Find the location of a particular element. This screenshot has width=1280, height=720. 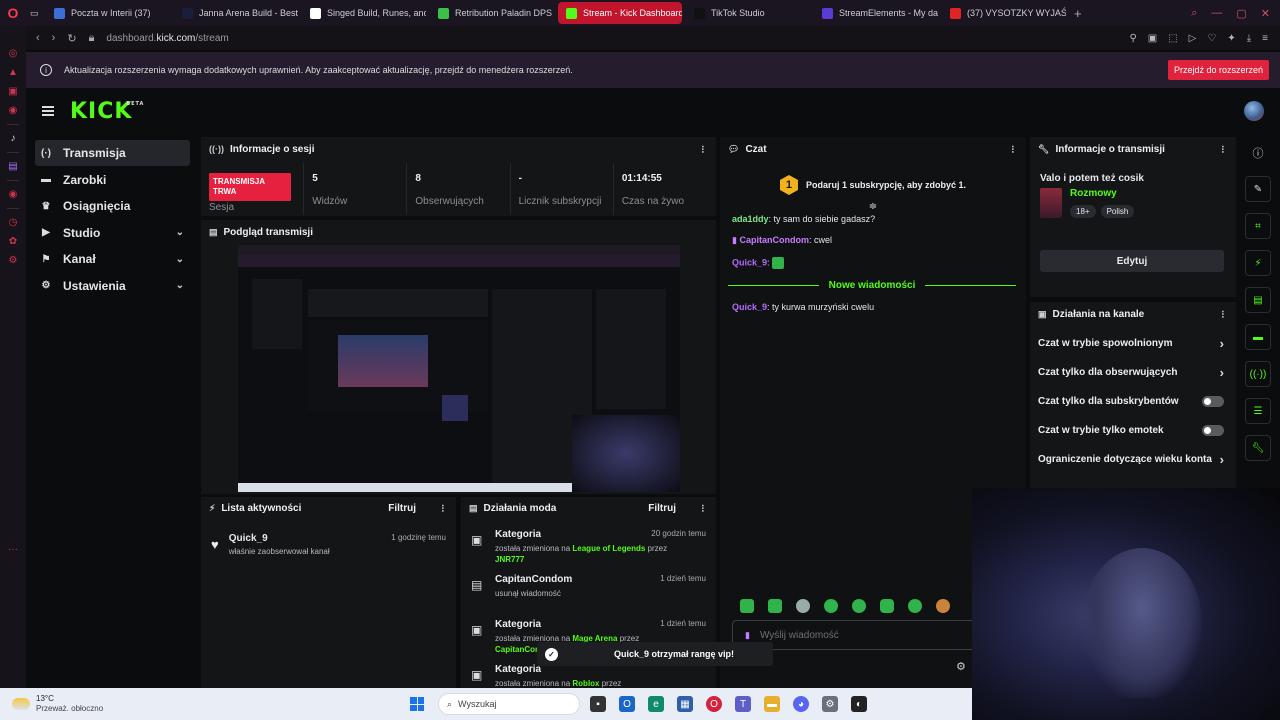

wrench-icon: 🔧︎ is located at coordinates (1258, 448).